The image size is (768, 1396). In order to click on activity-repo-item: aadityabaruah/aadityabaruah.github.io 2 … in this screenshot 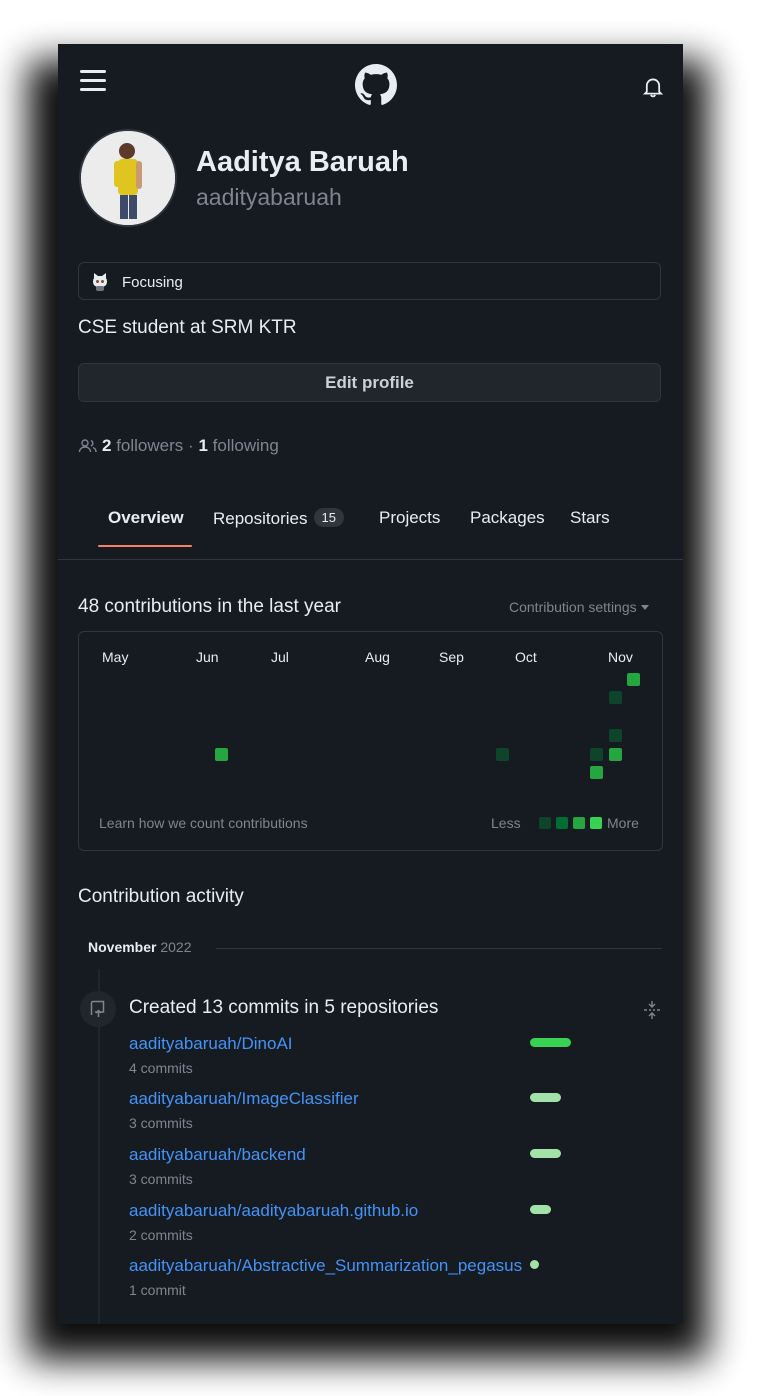, I will do `click(399, 1226)`.